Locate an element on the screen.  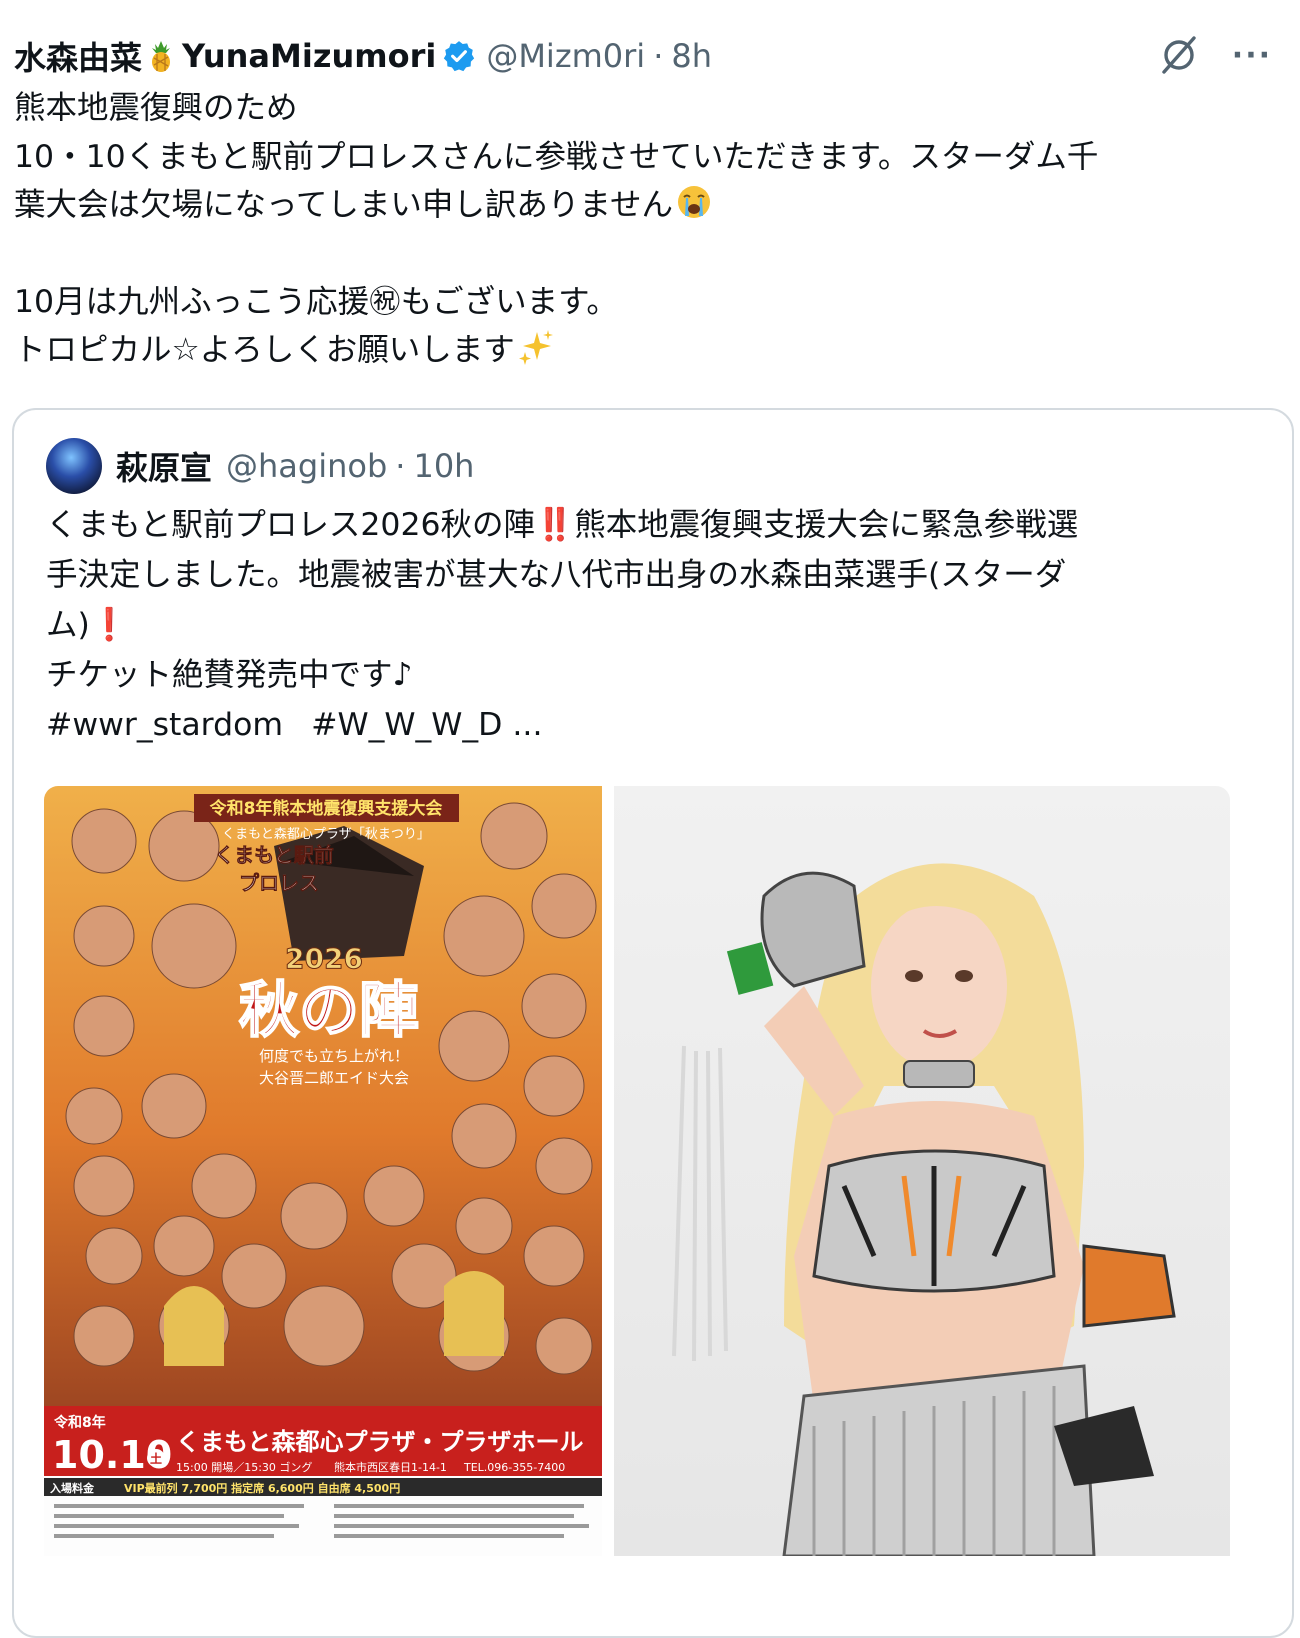
avatar is located at coordinates (74, 466).